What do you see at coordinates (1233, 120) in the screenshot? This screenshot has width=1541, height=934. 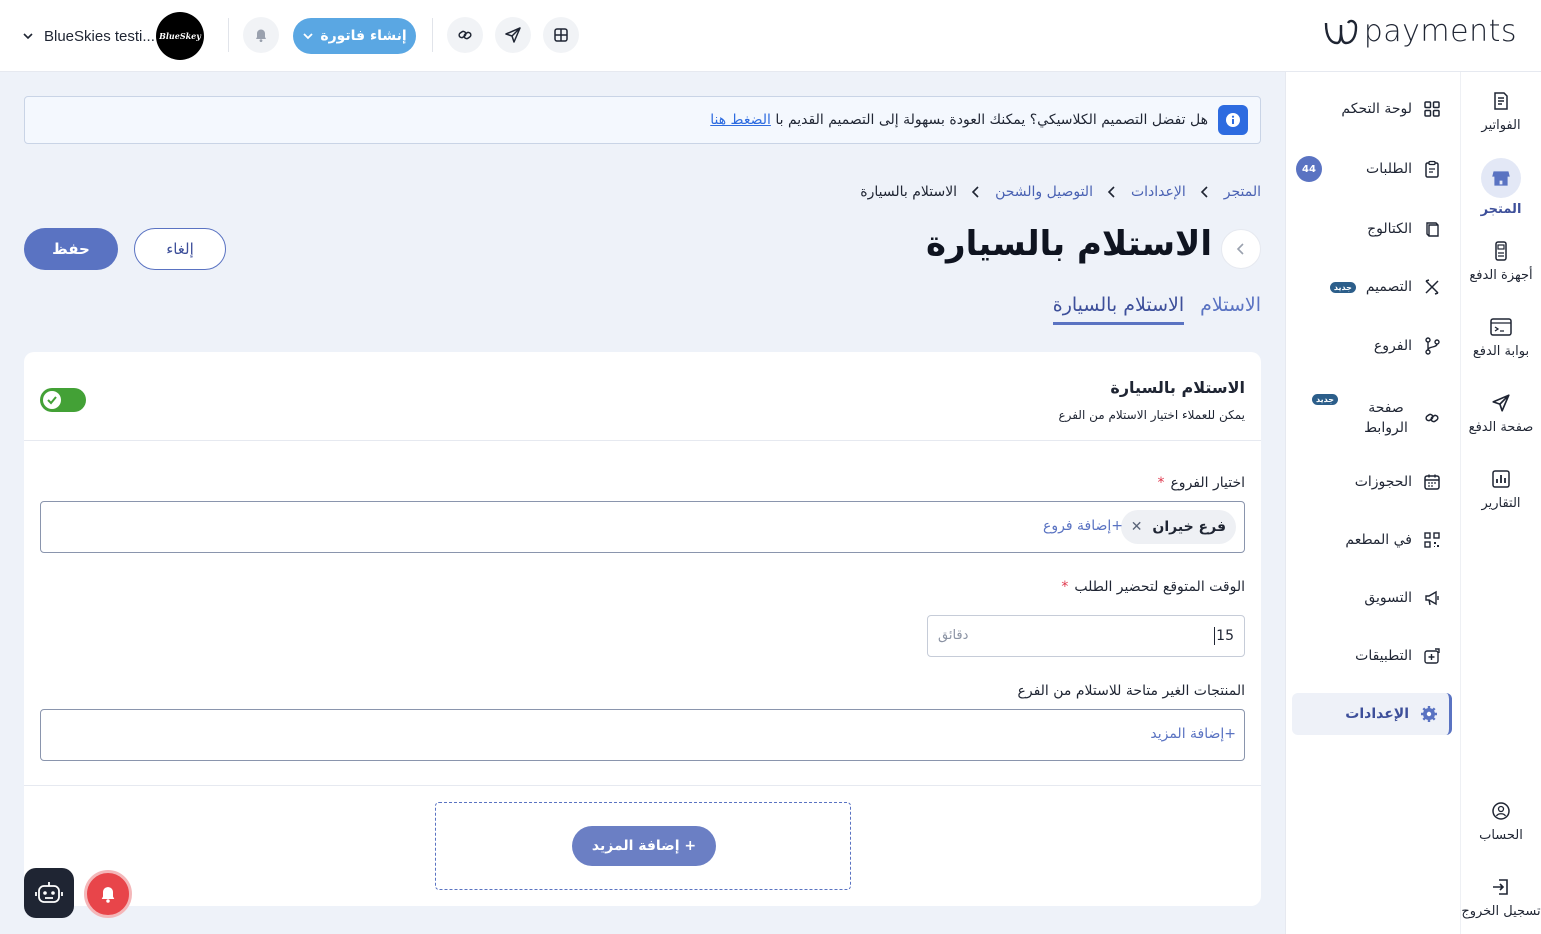 I see `info-icon` at bounding box center [1233, 120].